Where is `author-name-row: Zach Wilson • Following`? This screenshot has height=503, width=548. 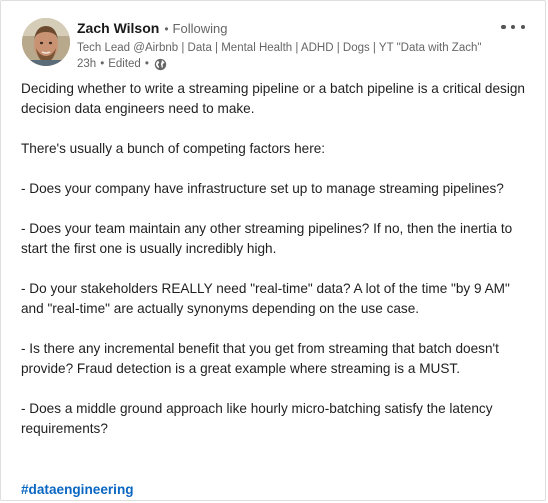 author-name-row: Zach Wilson • Following is located at coordinates (281, 30).